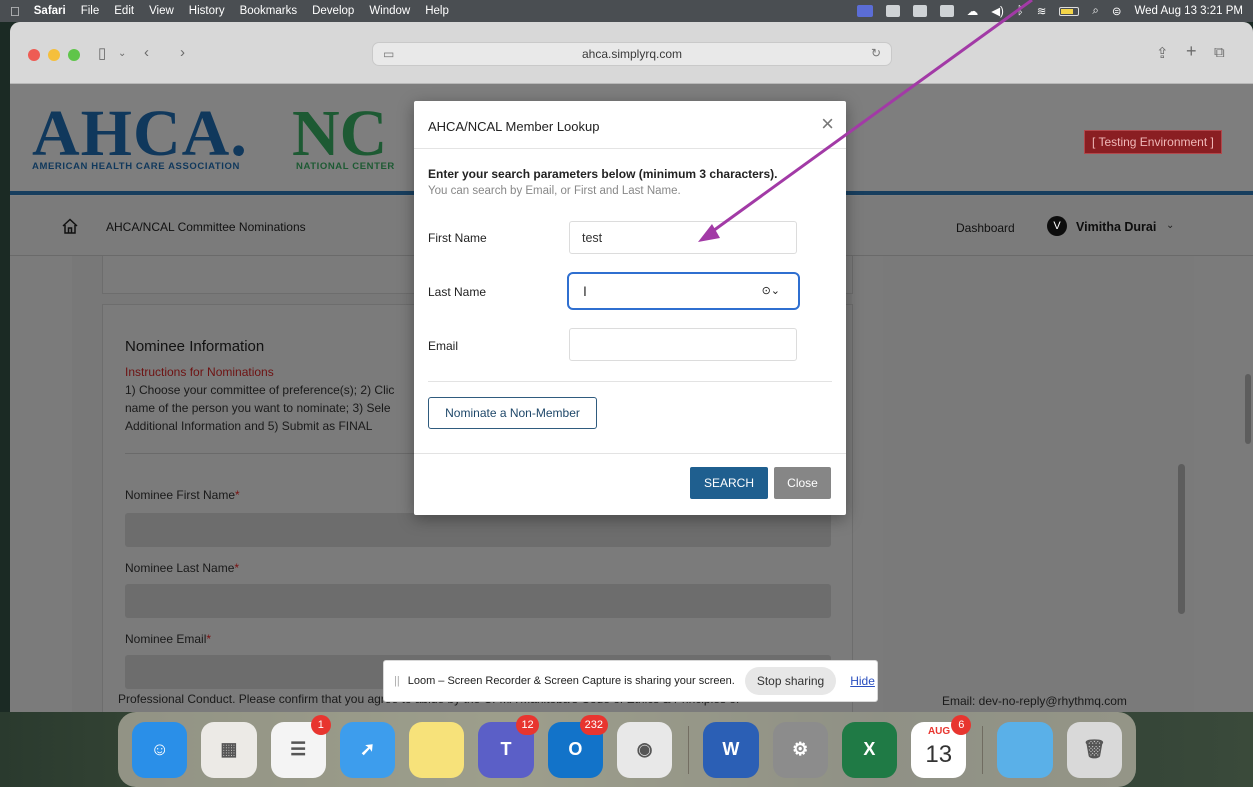 The height and width of the screenshot is (787, 1253). I want to click on dock-trash-icon: 🗑, so click(1094, 749).